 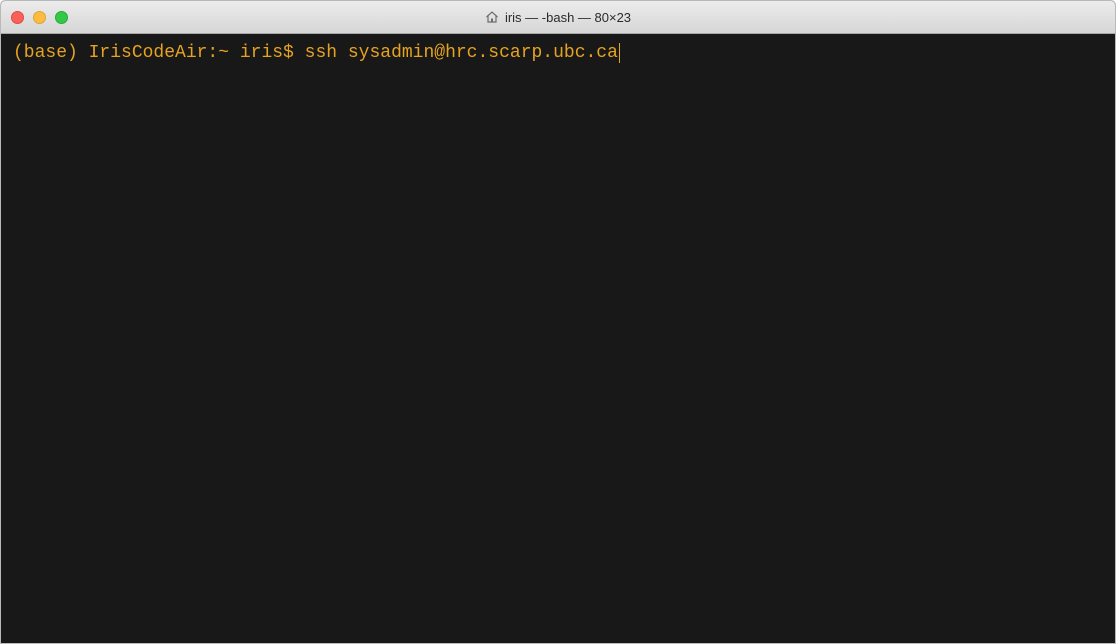 What do you see at coordinates (492, 17) in the screenshot?
I see `home-icon` at bounding box center [492, 17].